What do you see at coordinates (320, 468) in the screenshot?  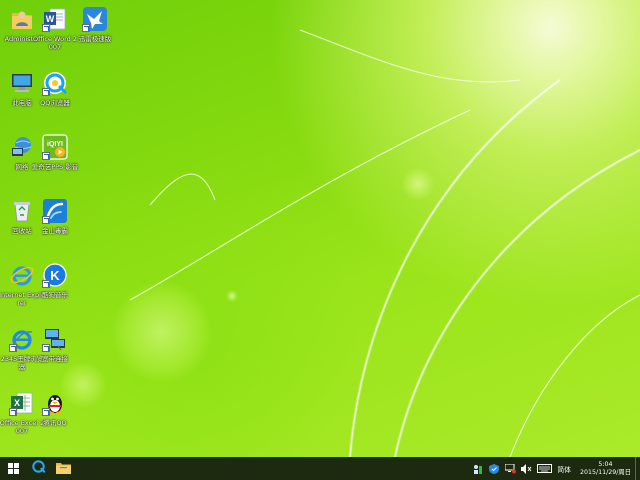 I see `taskbar: 简体 5:04 2015/11/29/周日` at bounding box center [320, 468].